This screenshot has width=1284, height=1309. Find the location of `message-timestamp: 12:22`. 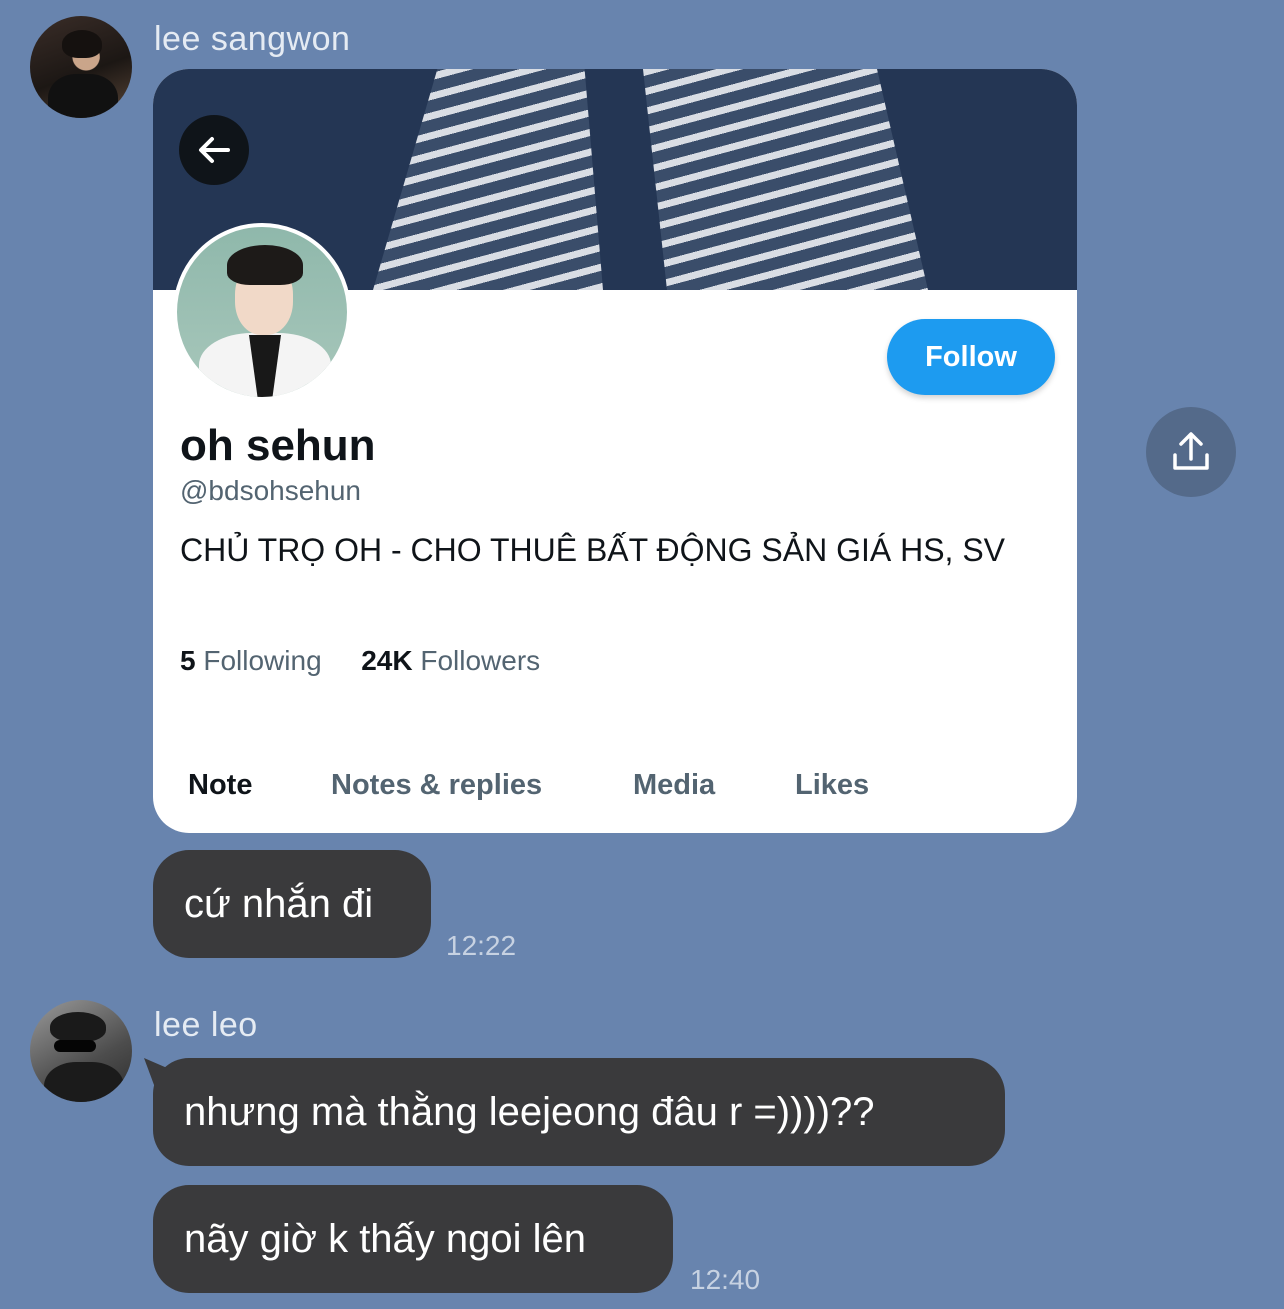

message-timestamp: 12:22 is located at coordinates (481, 945).